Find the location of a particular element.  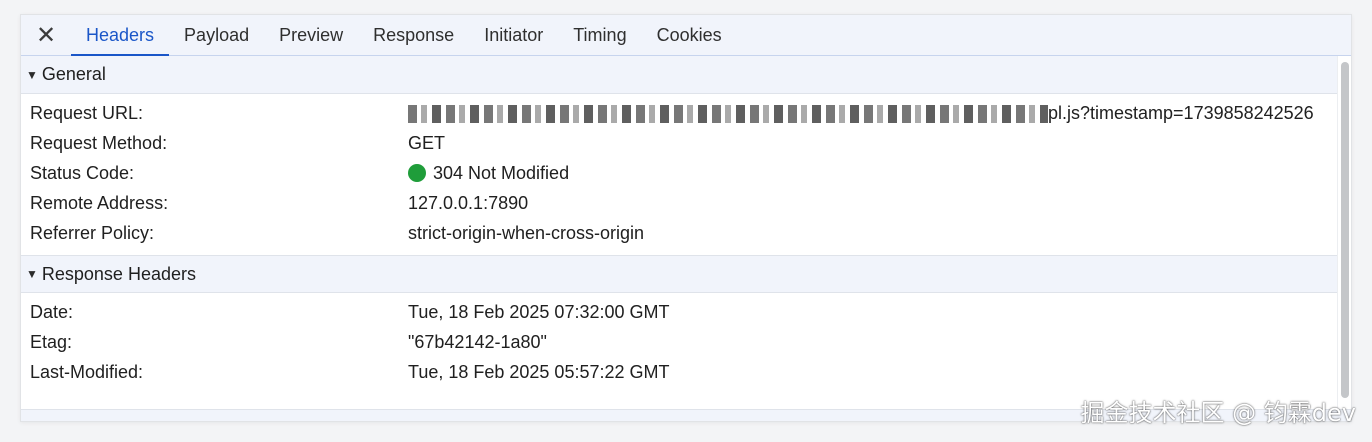

header-row-remote-address: Remote Address: 127.0.0.1:7890 is located at coordinates (680, 203).